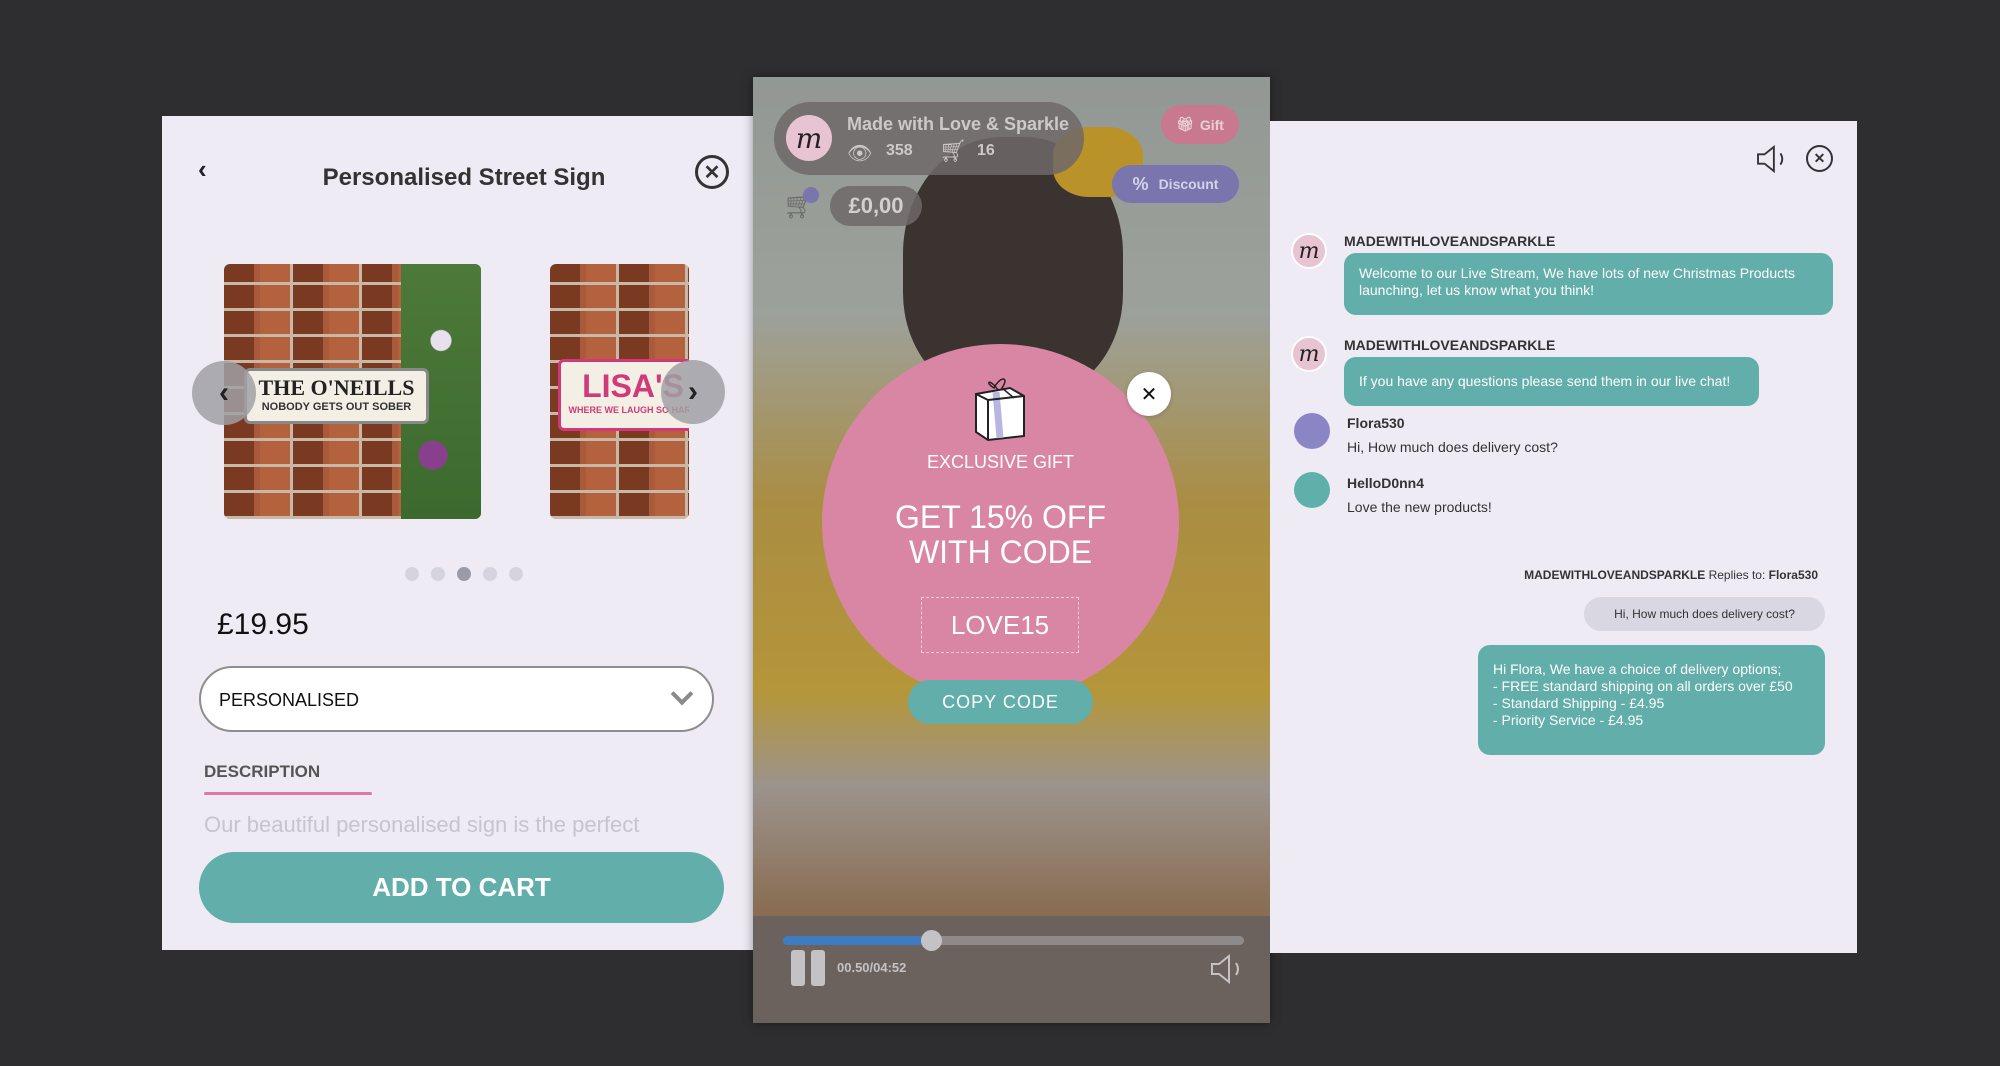 The height and width of the screenshot is (1066, 2000). What do you see at coordinates (289, 700) in the screenshot?
I see `option-selected-value: PERSONALISED` at bounding box center [289, 700].